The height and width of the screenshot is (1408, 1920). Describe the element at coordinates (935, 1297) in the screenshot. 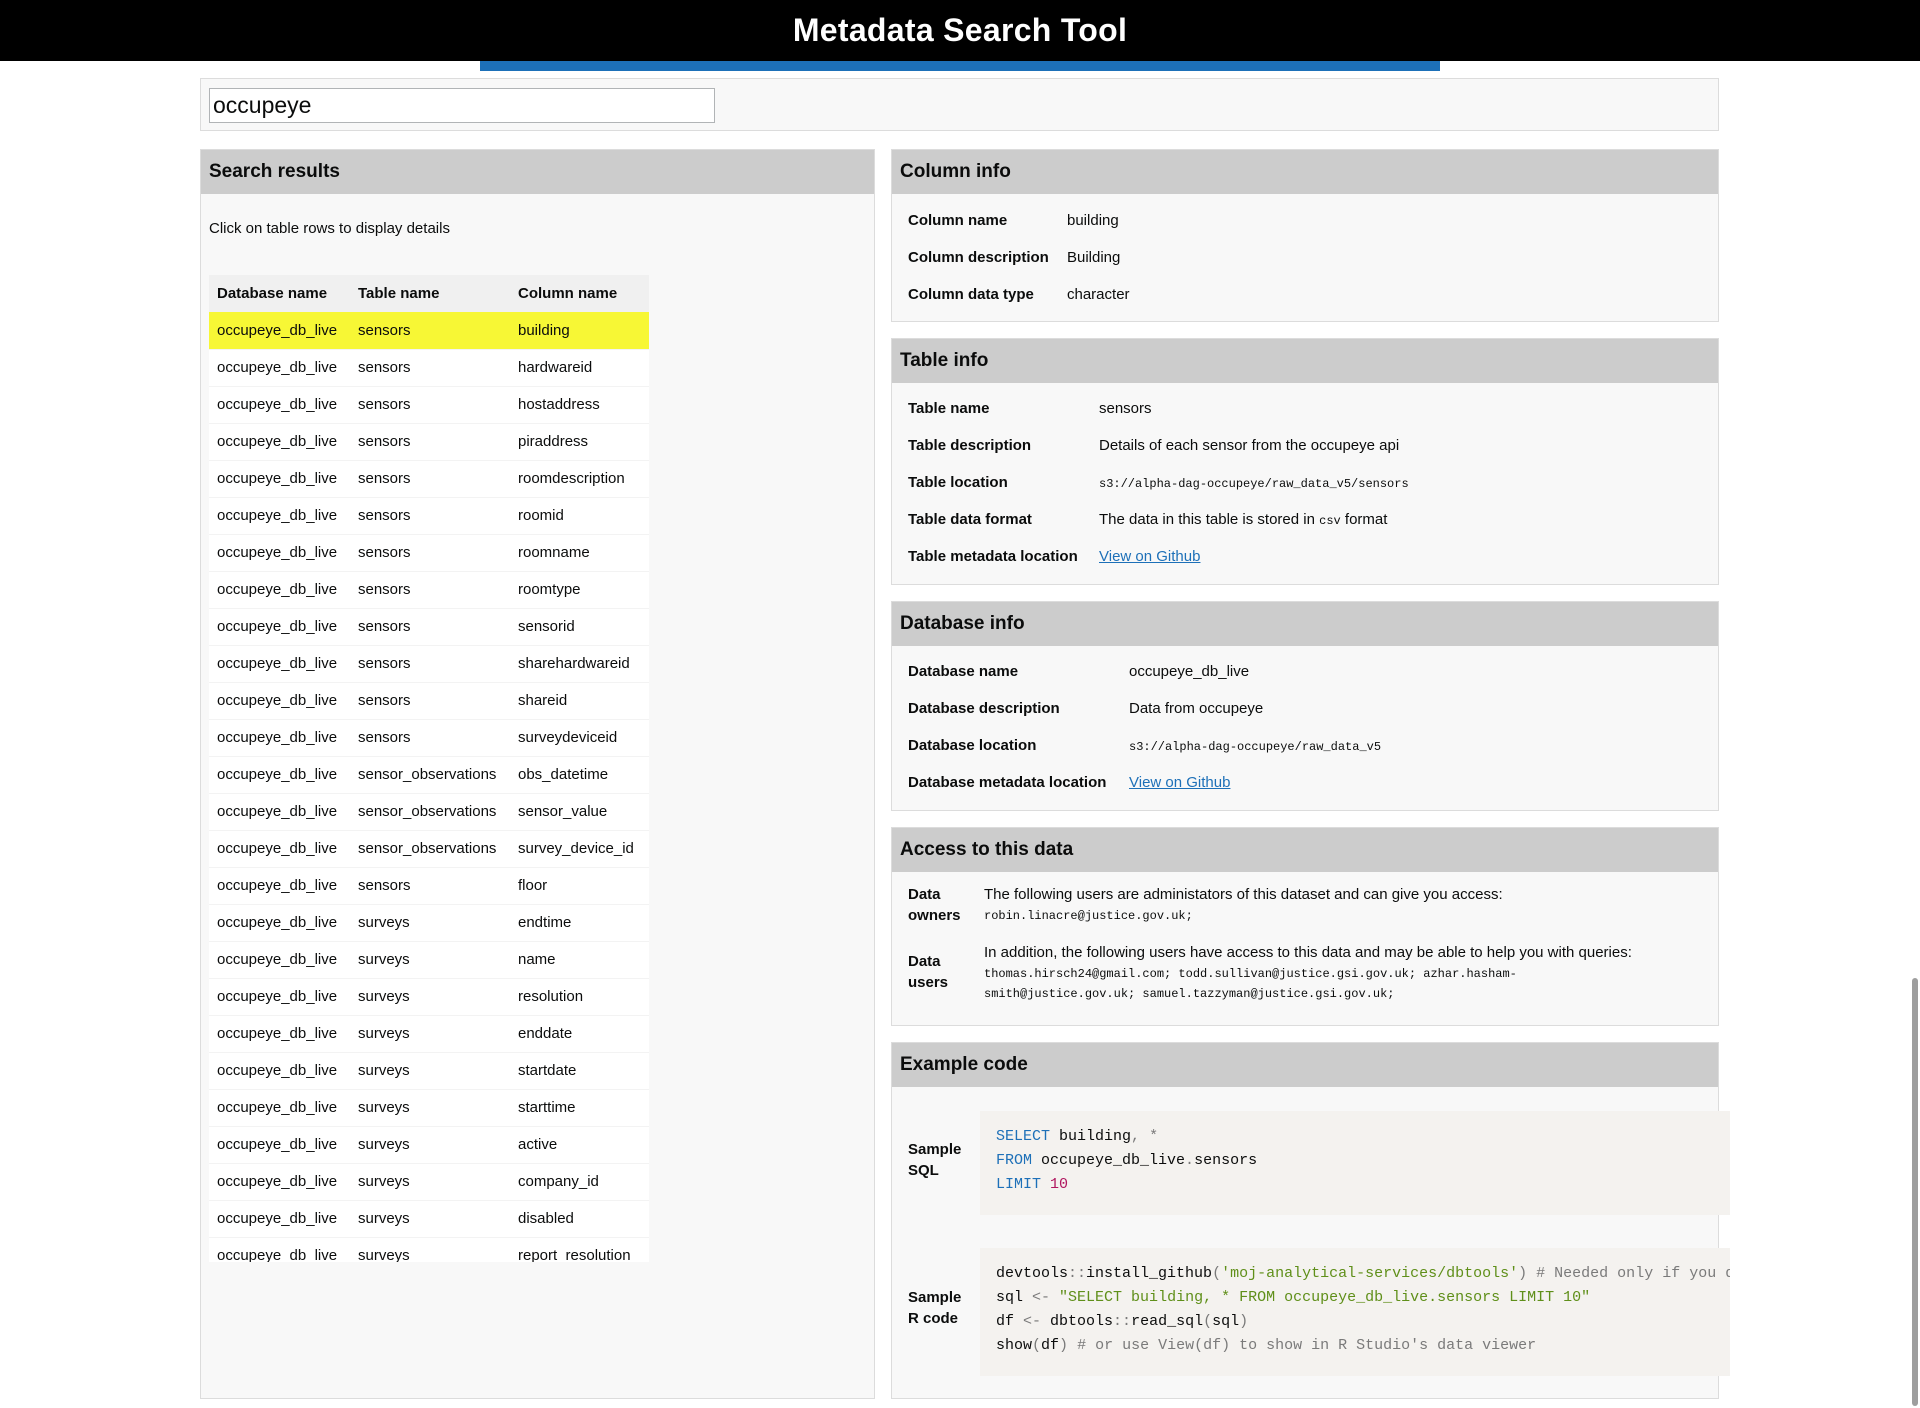

I see `sample-r-label-line1: Sample` at that location.